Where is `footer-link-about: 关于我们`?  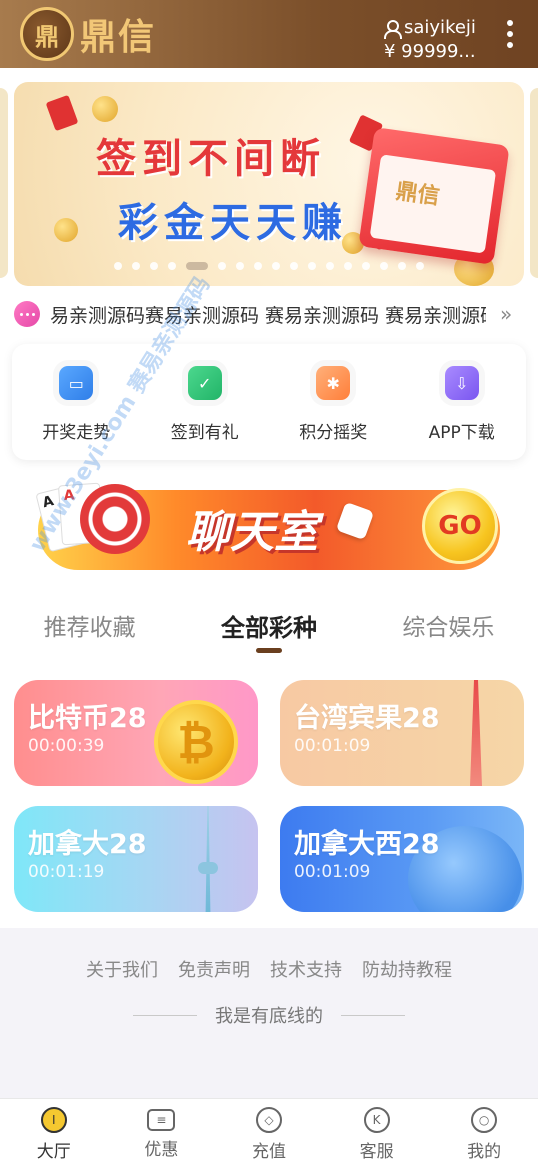
footer-link-about: 关于我们 is located at coordinates (122, 969).